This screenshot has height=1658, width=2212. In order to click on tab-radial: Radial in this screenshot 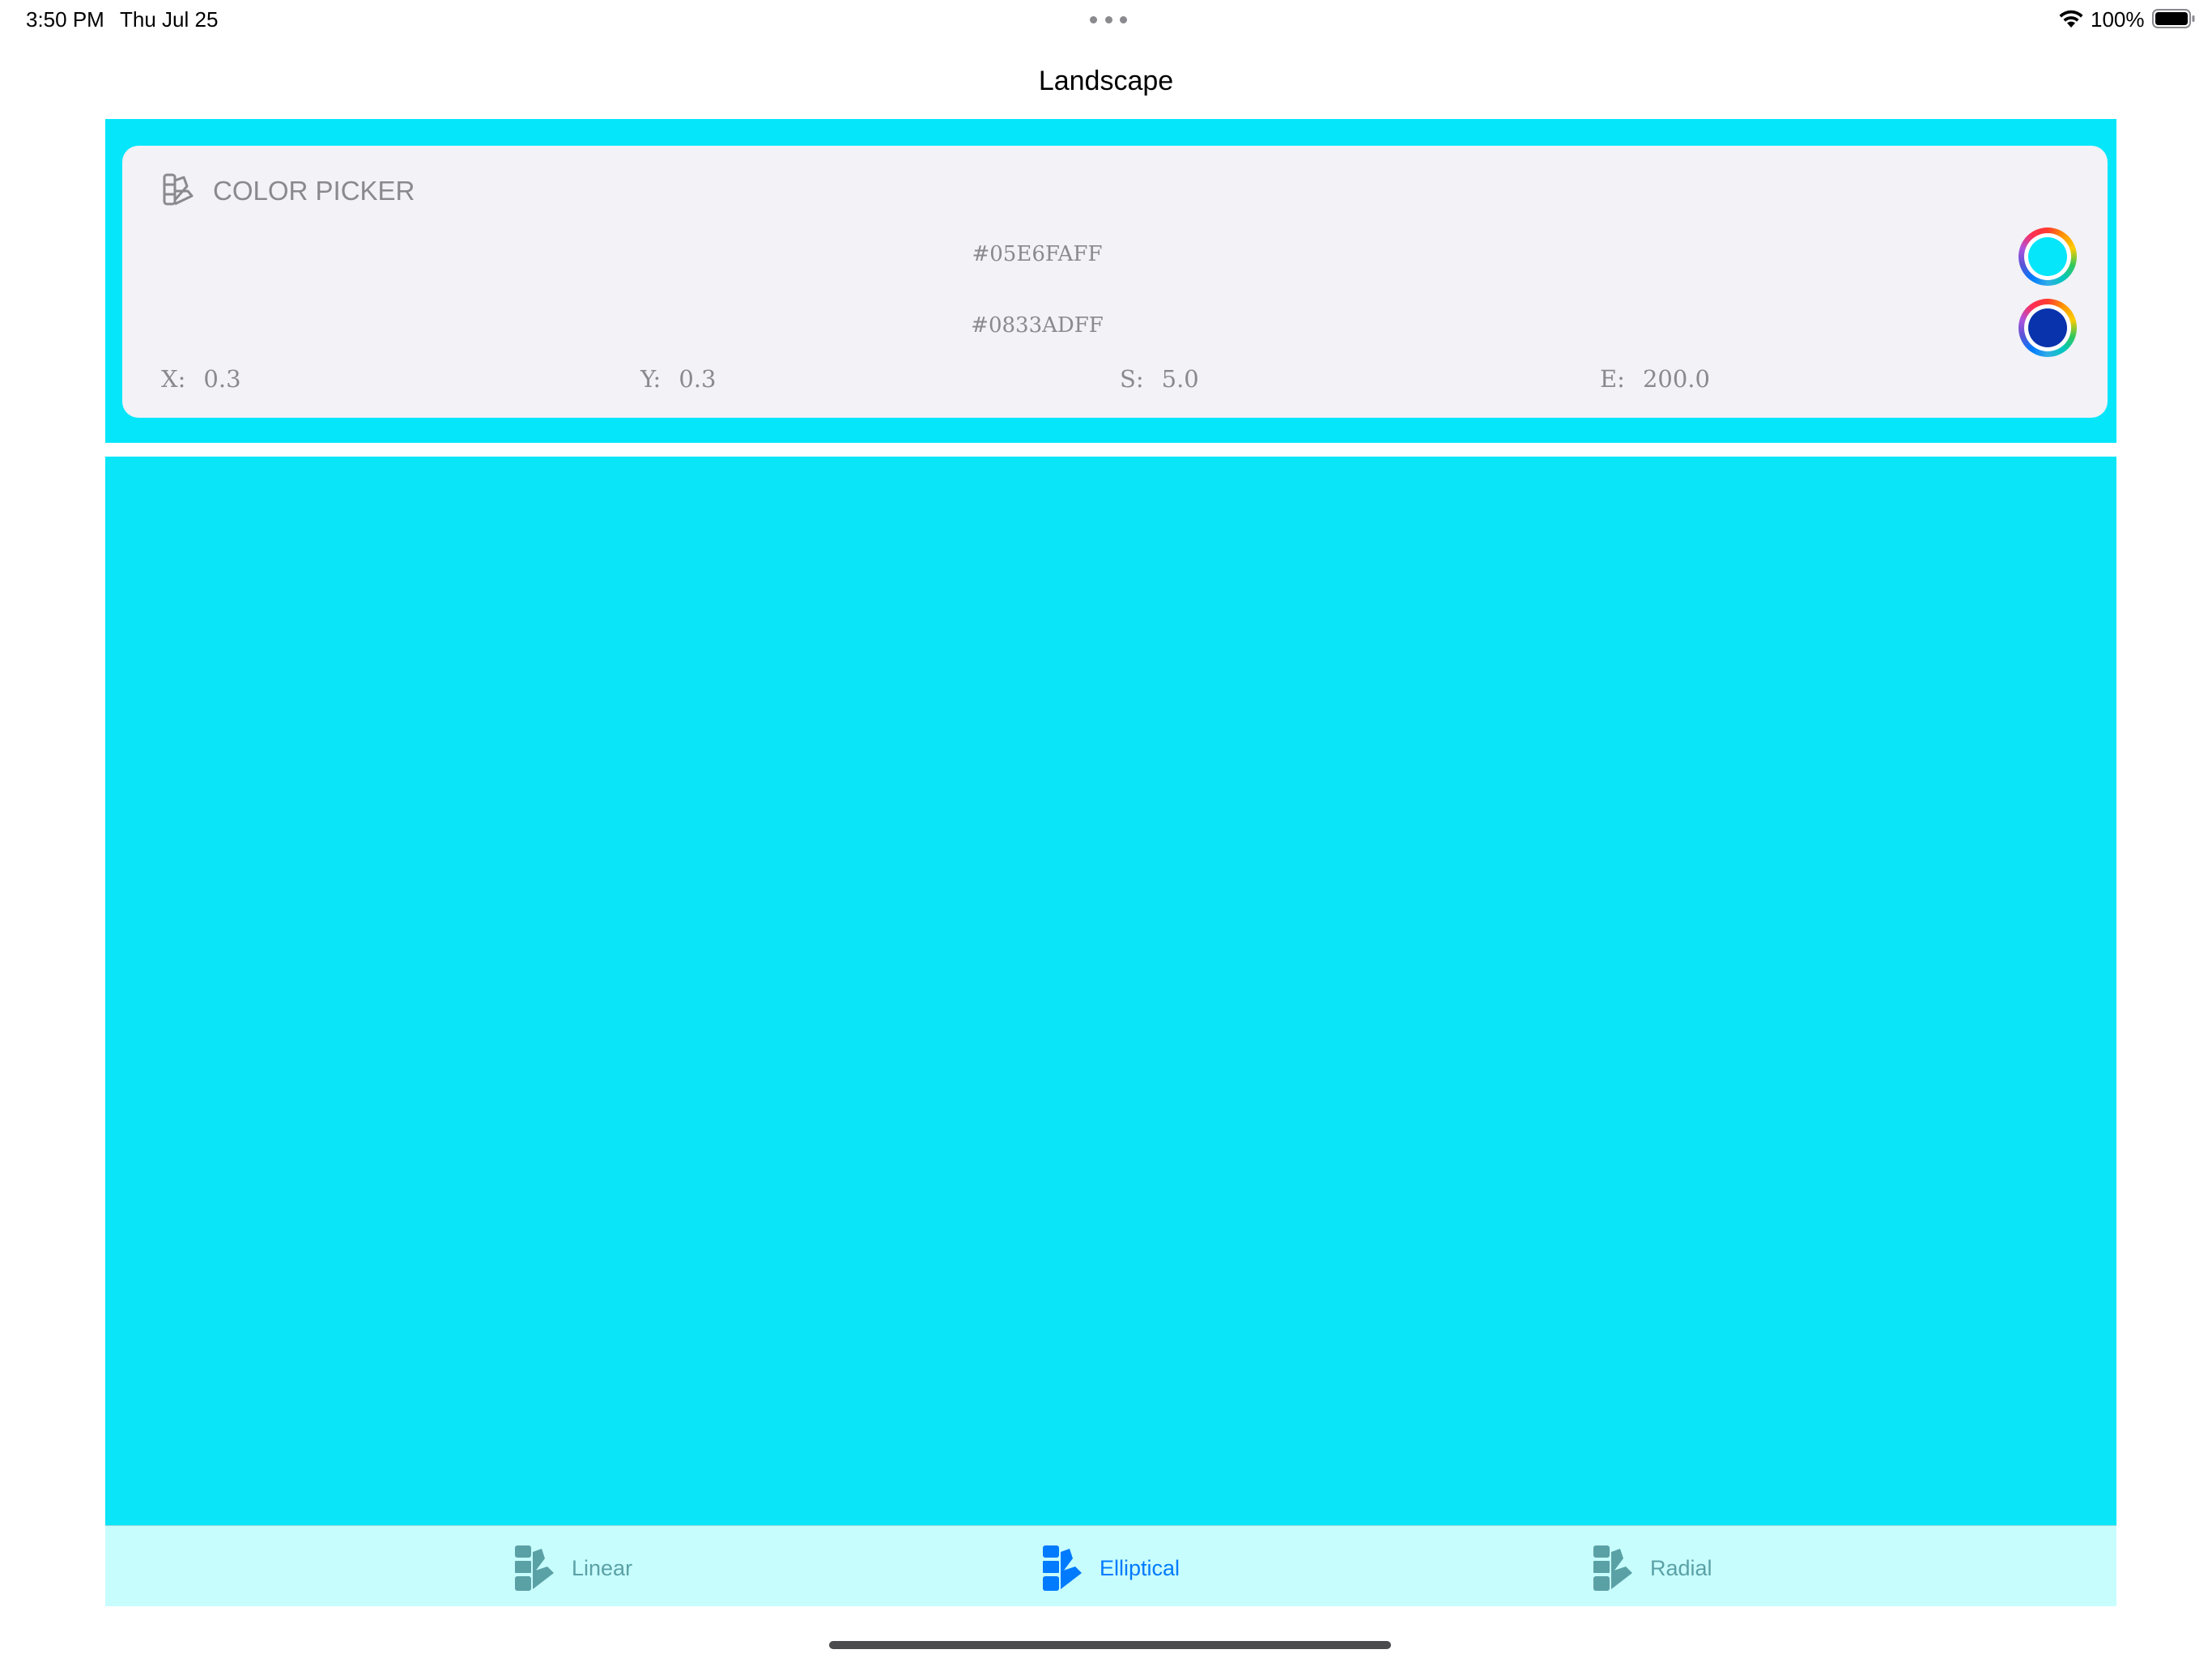, I will do `click(1653, 1568)`.